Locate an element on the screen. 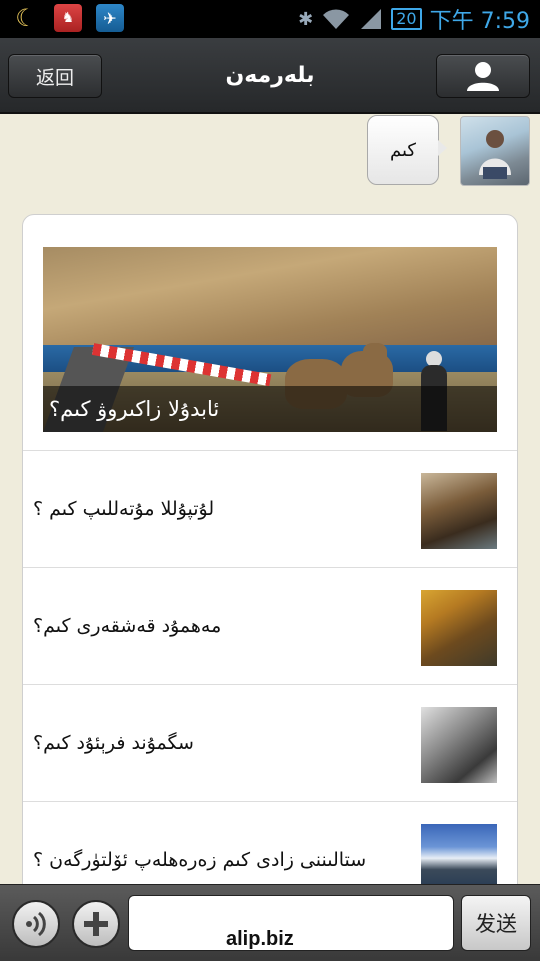 The image size is (540, 961). avatar is located at coordinates (495, 151).